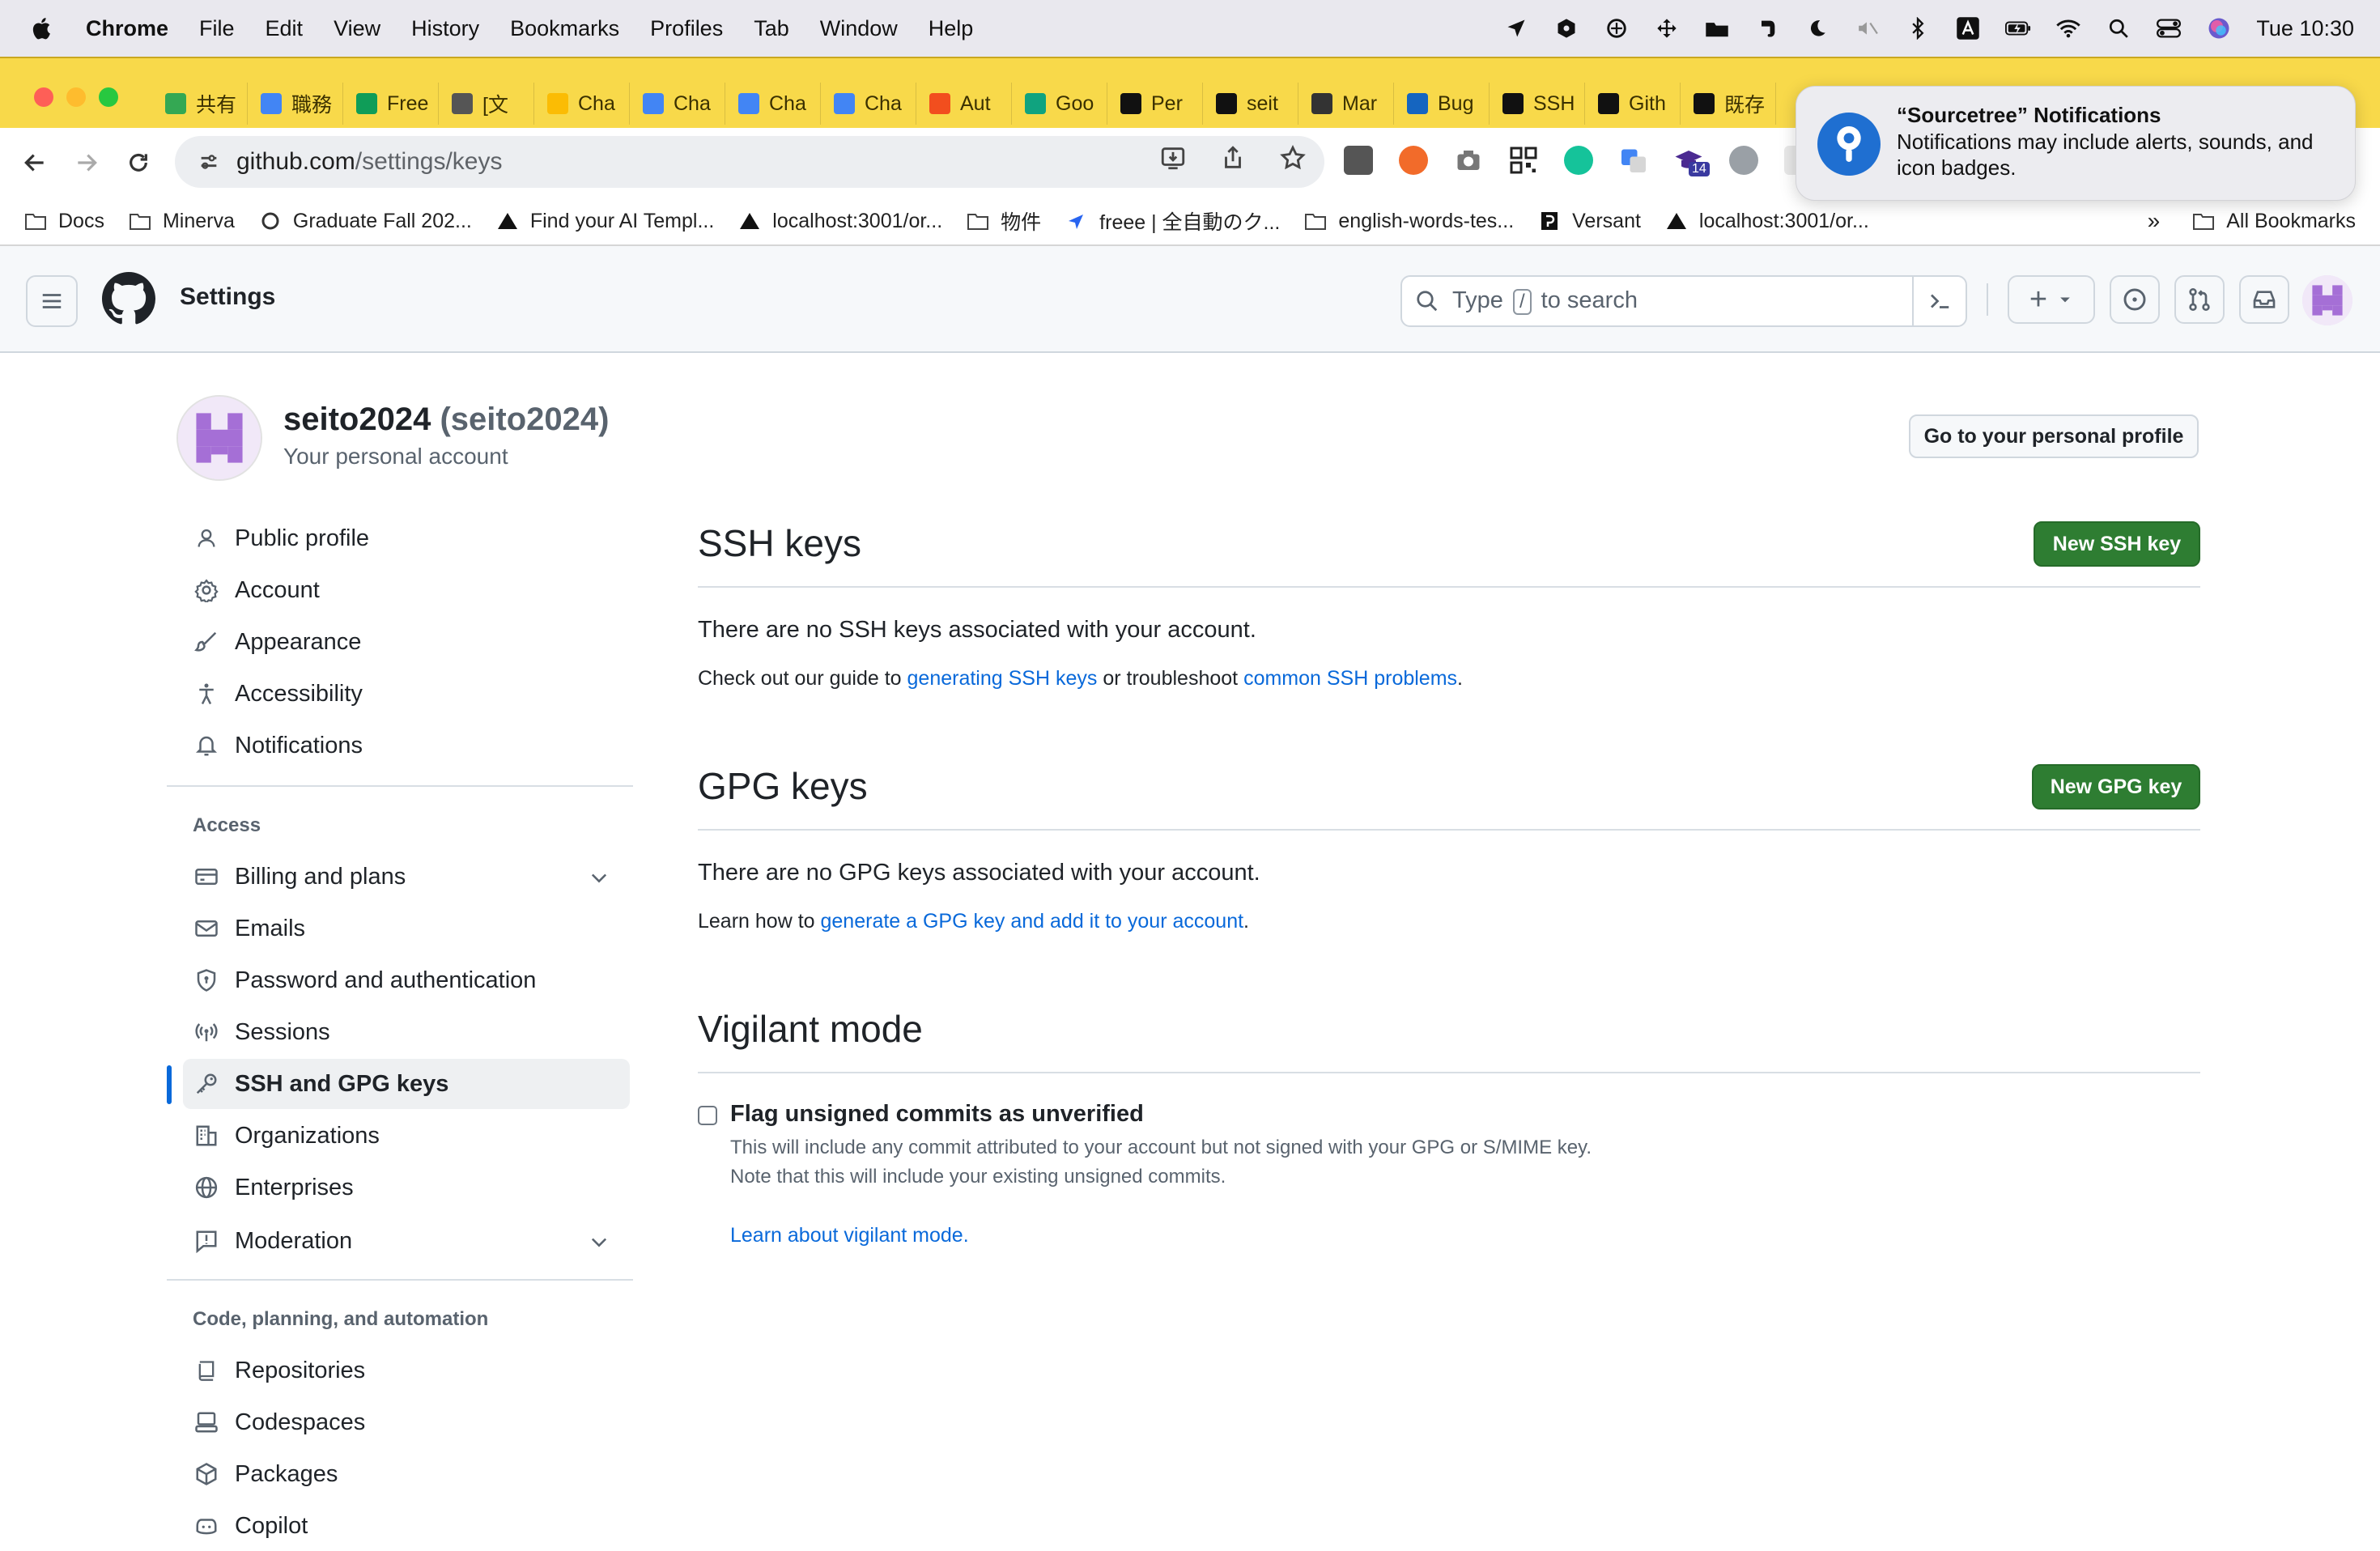 Image resolution: width=2380 pixels, height=1551 pixels. I want to click on browser-tab: Mar, so click(1346, 104).